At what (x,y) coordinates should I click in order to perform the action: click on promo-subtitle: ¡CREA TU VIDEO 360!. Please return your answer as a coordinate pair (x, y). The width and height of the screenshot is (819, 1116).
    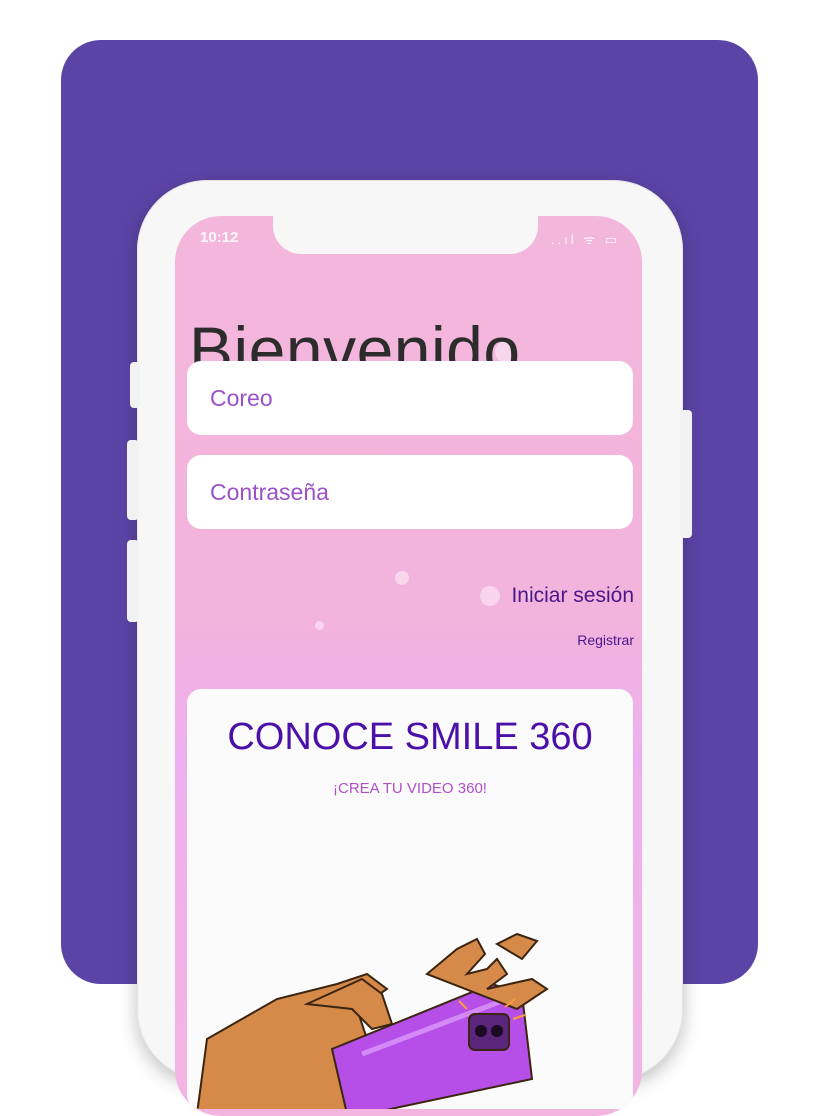
    Looking at the image, I should click on (410, 788).